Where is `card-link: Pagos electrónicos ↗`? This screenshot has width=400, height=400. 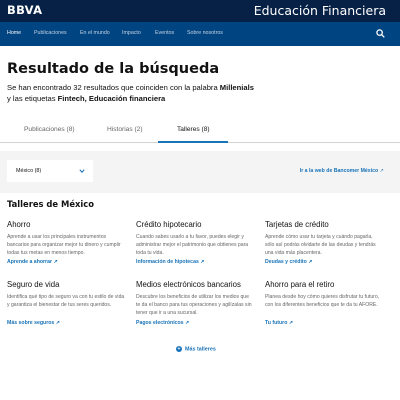
card-link: Pagos electrónicos ↗ is located at coordinates (162, 323).